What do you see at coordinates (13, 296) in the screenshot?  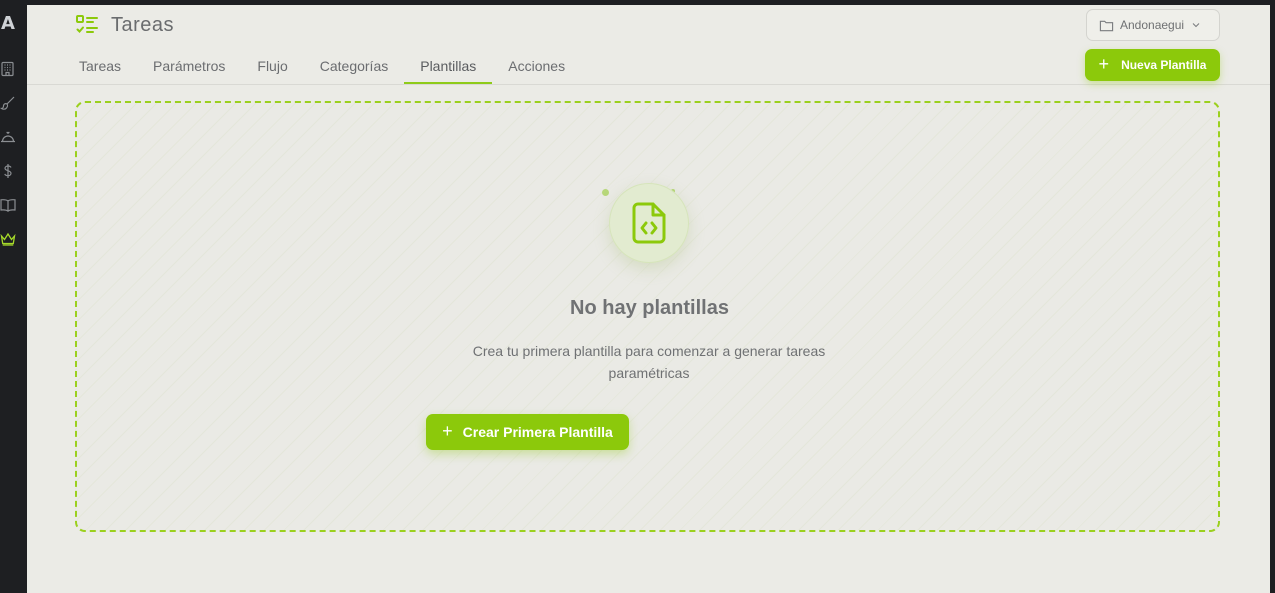 I see `sidebar: A` at bounding box center [13, 296].